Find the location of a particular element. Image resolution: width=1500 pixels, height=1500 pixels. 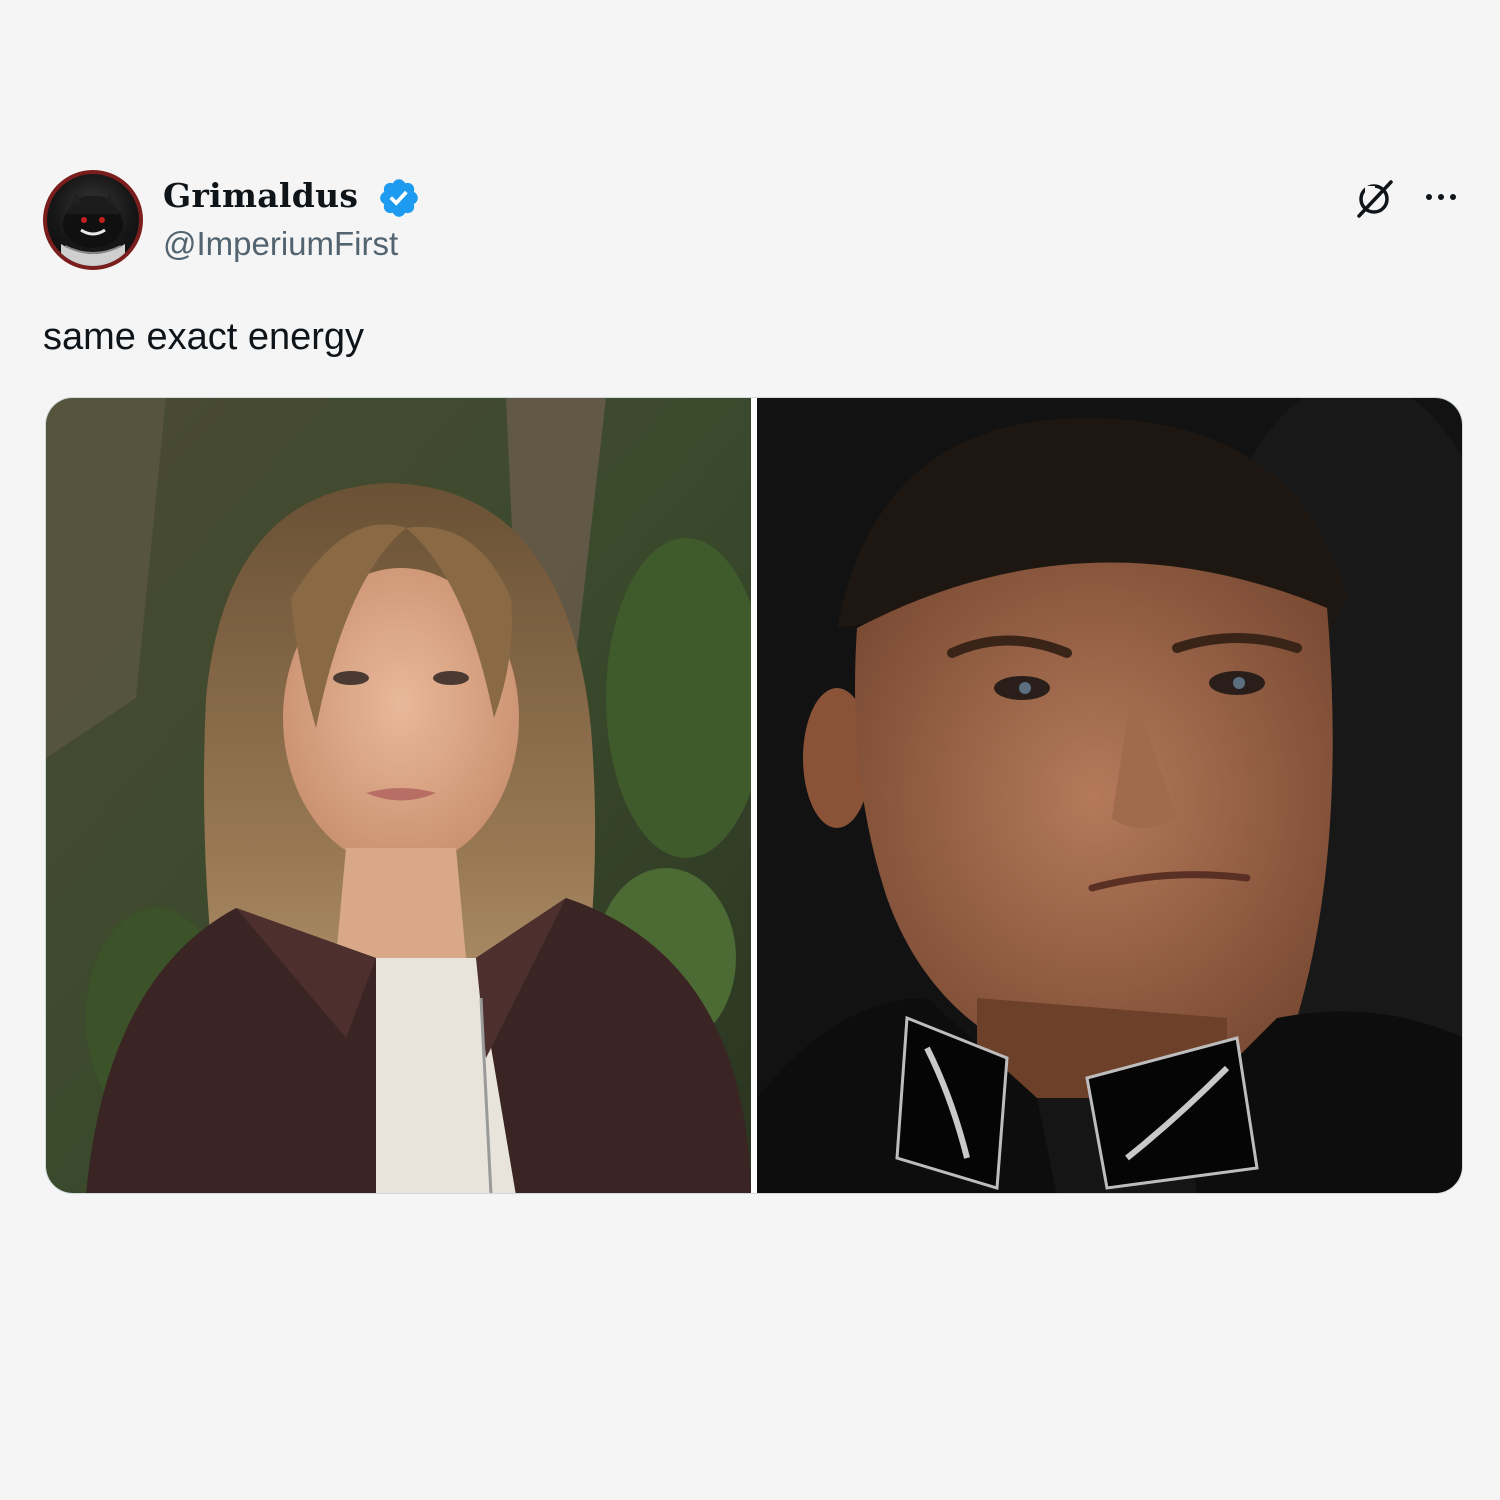

tweet-text: same exact energy is located at coordinates (204, 337).